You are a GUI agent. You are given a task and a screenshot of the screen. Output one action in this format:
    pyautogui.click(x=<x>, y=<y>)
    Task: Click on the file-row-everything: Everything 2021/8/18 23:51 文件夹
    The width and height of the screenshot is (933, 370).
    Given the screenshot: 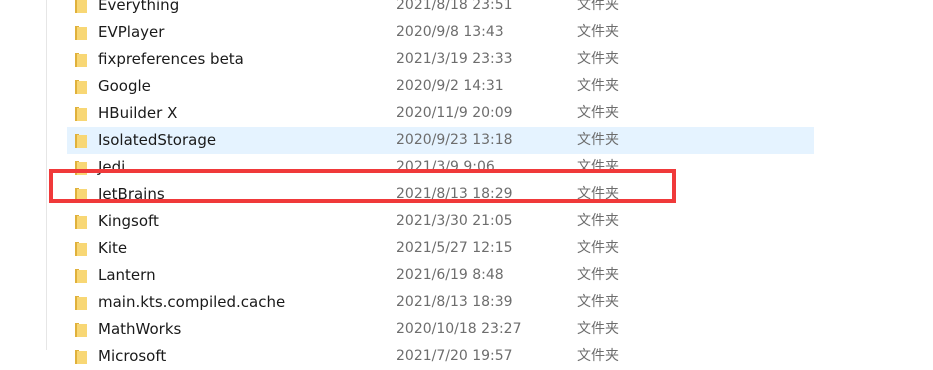 What is the action you would take?
    pyautogui.click(x=440, y=9)
    